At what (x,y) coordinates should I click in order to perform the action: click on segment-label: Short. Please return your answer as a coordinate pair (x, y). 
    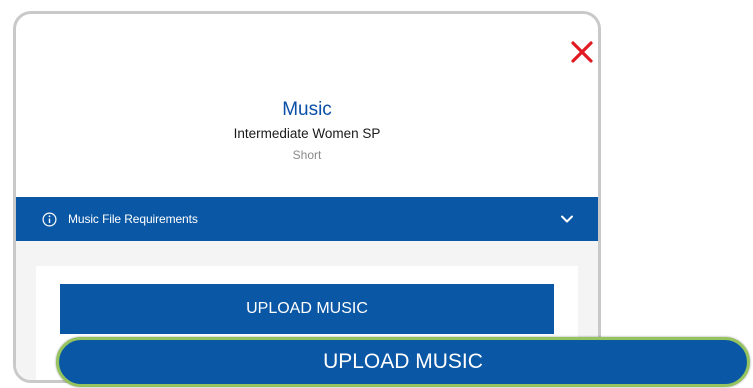
    Looking at the image, I should click on (307, 155).